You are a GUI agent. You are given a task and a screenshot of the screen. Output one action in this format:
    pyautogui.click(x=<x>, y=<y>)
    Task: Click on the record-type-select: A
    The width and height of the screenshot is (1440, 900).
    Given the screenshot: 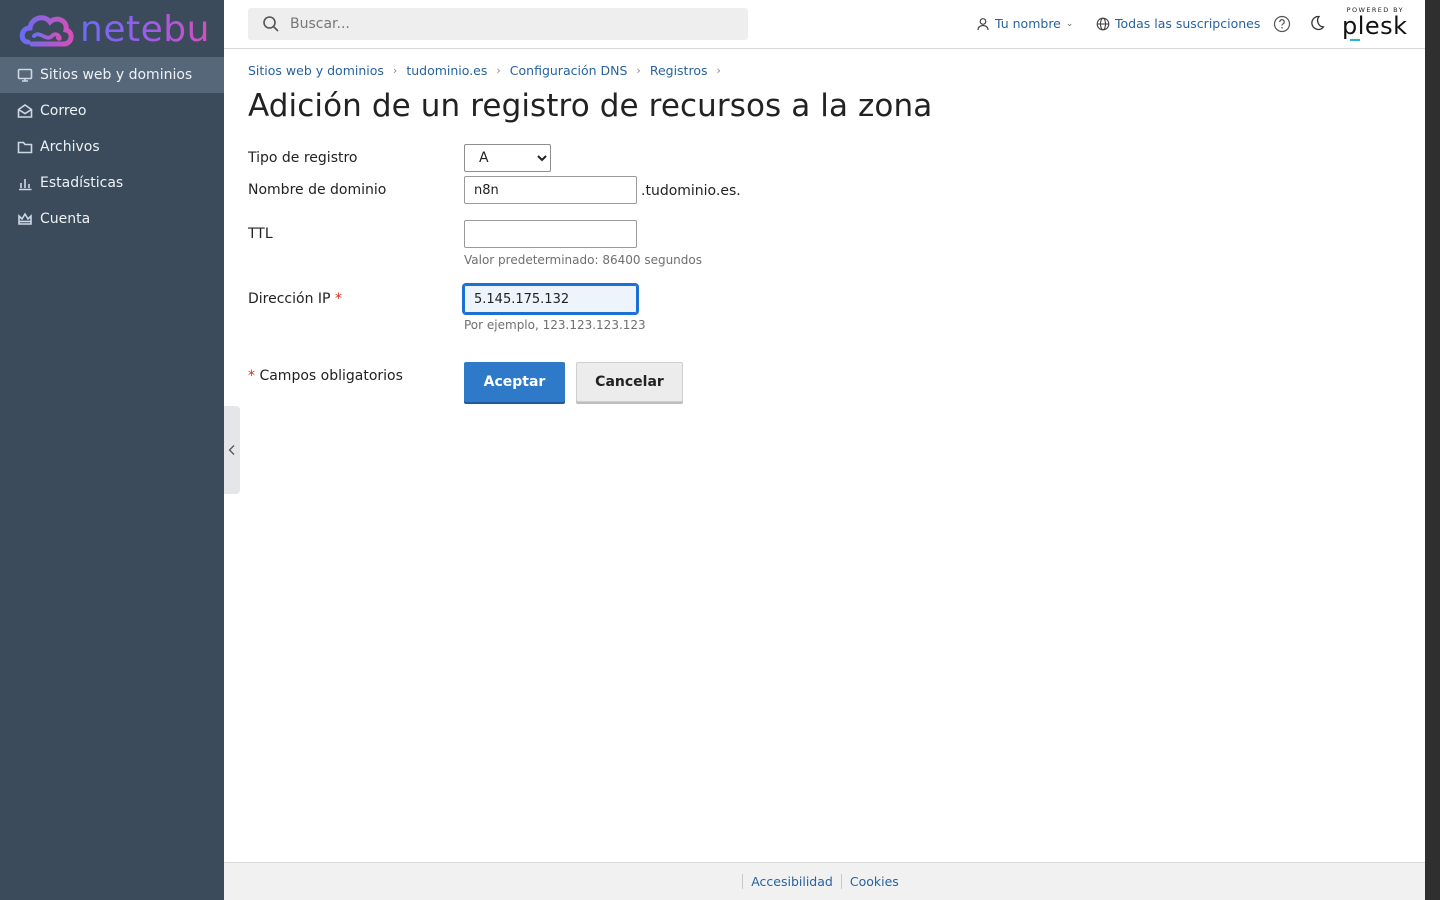 What is the action you would take?
    pyautogui.click(x=507, y=158)
    